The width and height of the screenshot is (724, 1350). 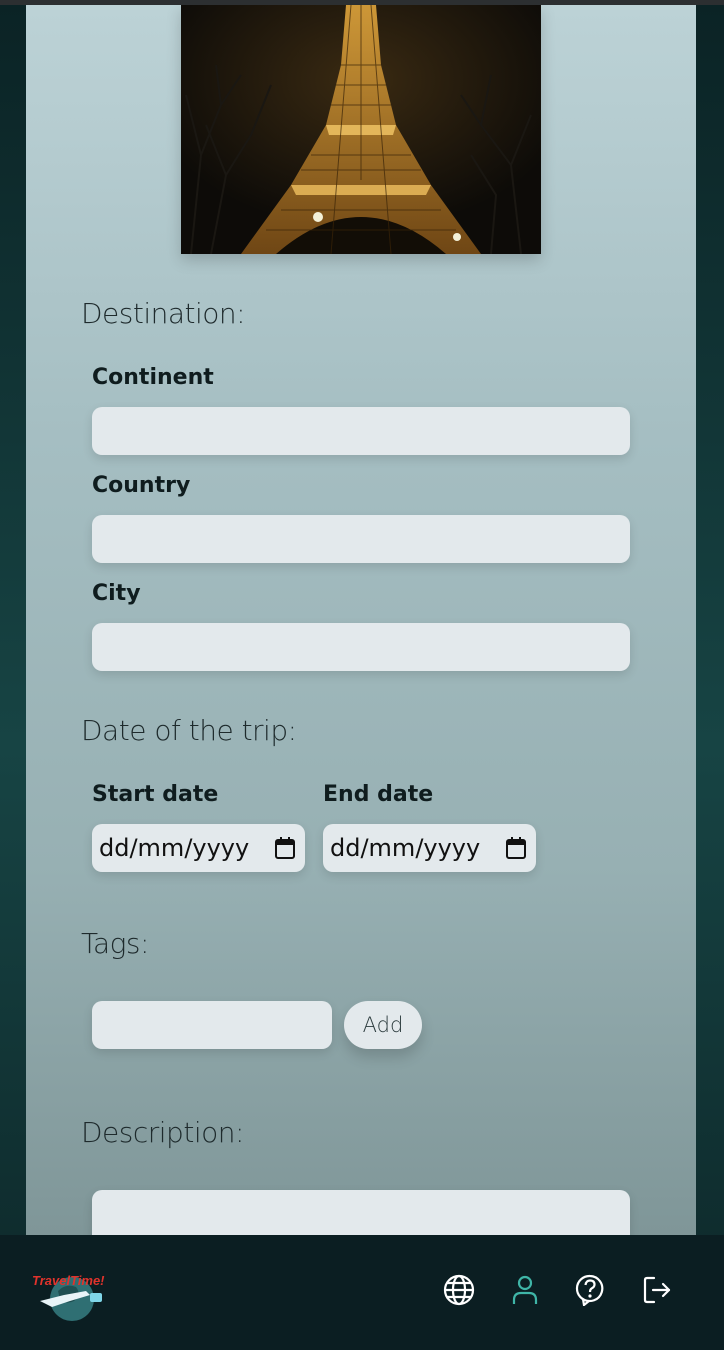 I want to click on background-left, so click(x=13, y=677).